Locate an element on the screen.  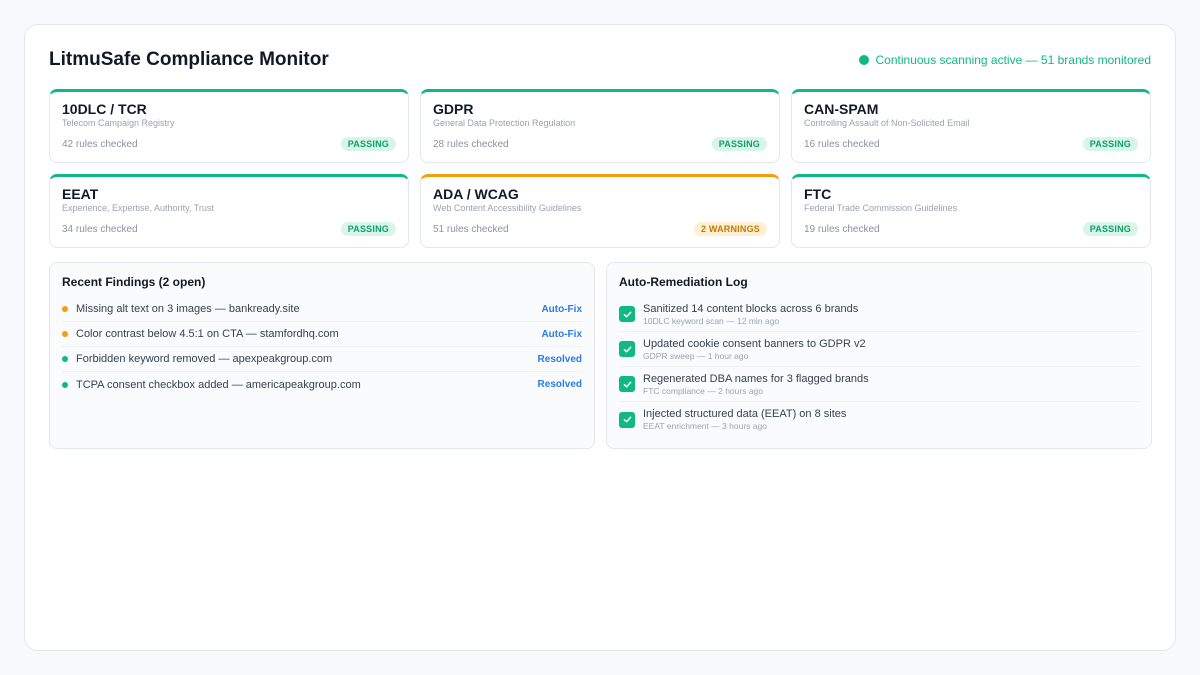
log-sub: 10DLC keyword scan — 12 min ago is located at coordinates (711, 320).